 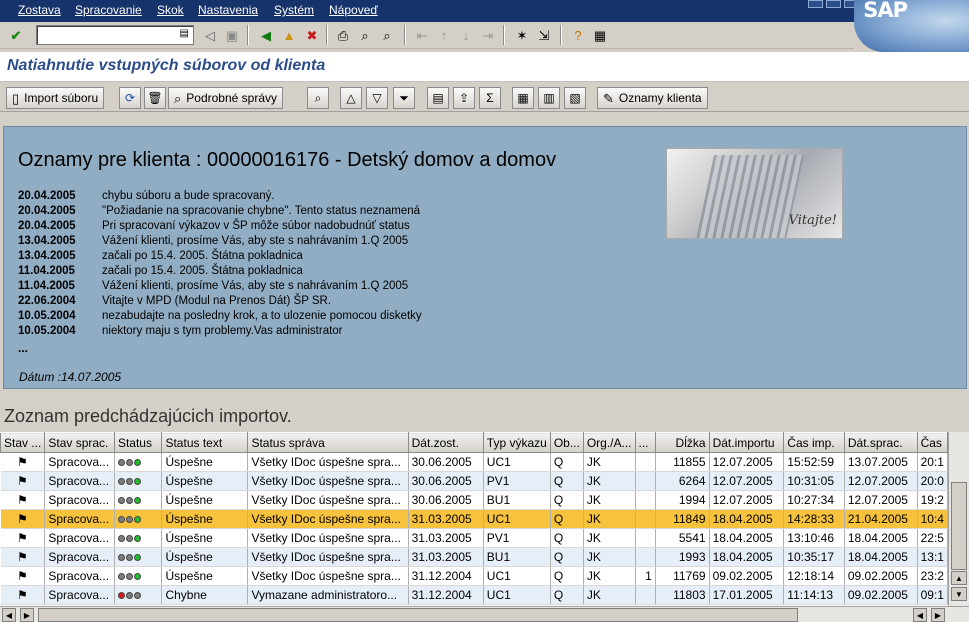 What do you see at coordinates (130, 98) in the screenshot?
I see `refresh-icon: ⟳` at bounding box center [130, 98].